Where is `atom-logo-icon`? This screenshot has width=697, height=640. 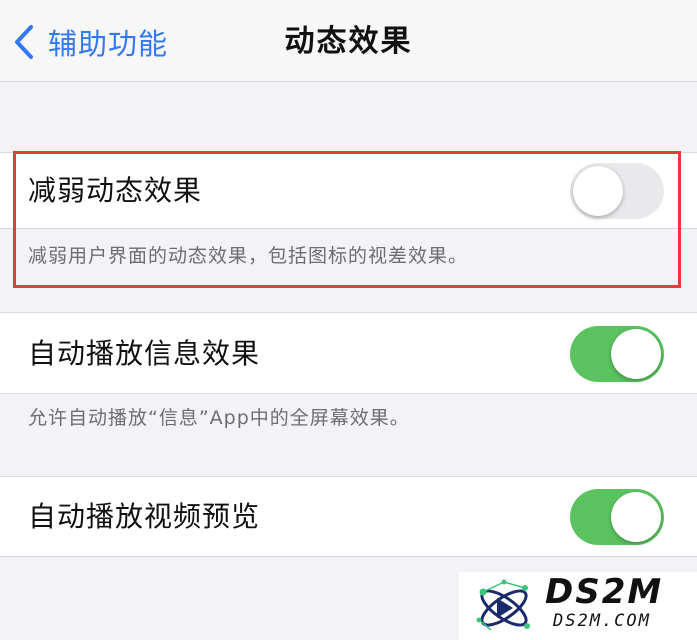
atom-logo-icon is located at coordinates (504, 606).